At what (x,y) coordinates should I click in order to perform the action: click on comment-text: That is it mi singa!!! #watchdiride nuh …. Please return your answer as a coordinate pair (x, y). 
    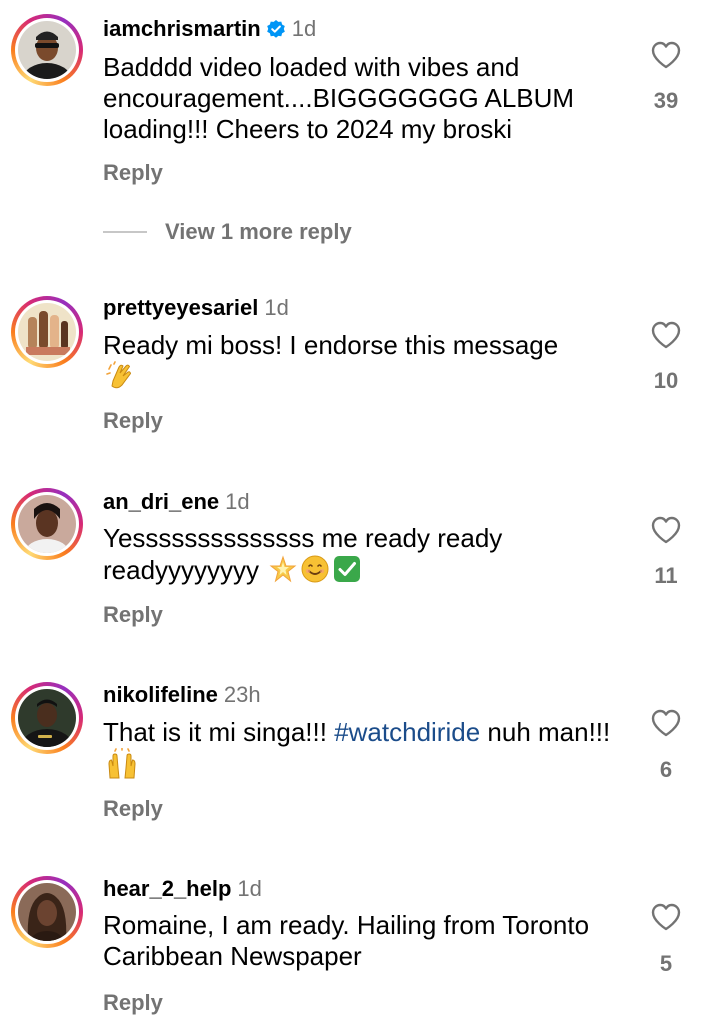
    Looking at the image, I should click on (363, 752).